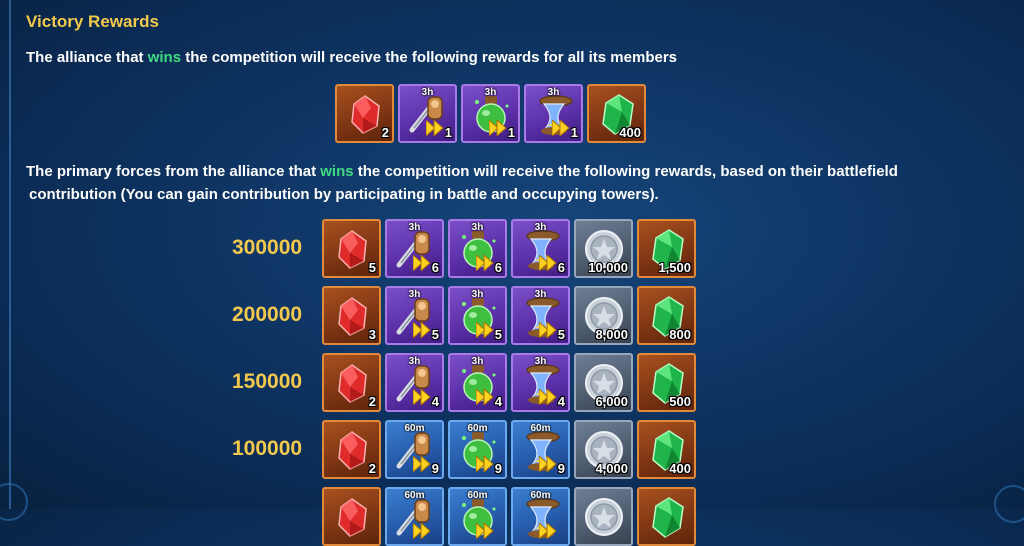 Image resolution: width=1024 pixels, height=546 pixels. What do you see at coordinates (509, 449) in the screenshot?
I see `tier-rewards-row: 2 60m 9 60m 9 60m 9 4,000 400` at bounding box center [509, 449].